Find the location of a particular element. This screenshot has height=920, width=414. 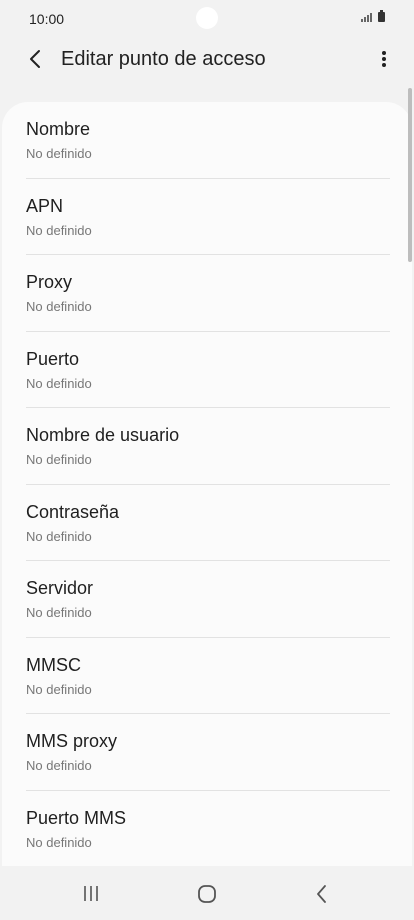

list-item-mms-proxy: MMS proxy No definido is located at coordinates (208, 752).